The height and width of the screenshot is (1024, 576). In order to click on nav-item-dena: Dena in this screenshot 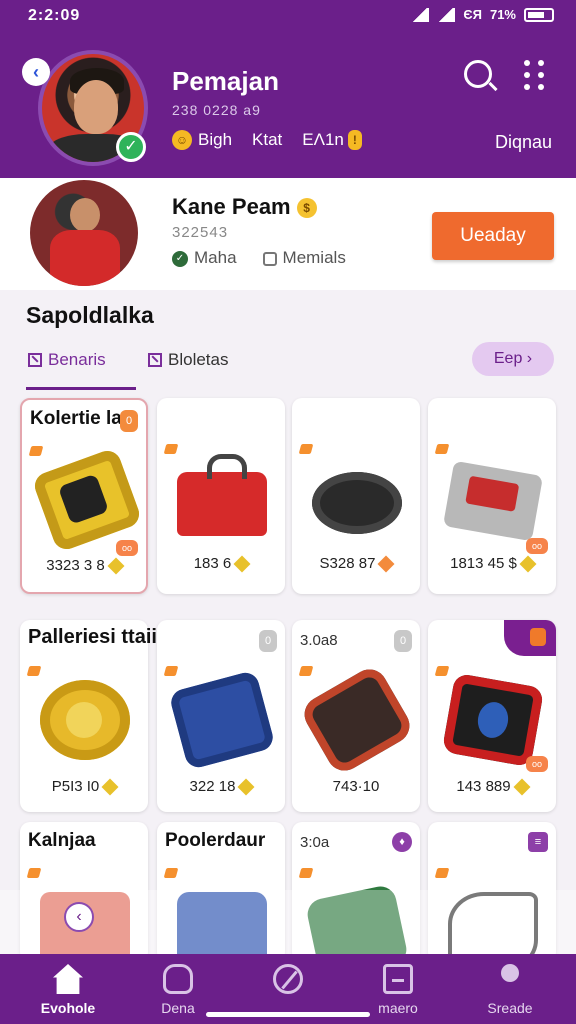, I will do `click(178, 990)`.